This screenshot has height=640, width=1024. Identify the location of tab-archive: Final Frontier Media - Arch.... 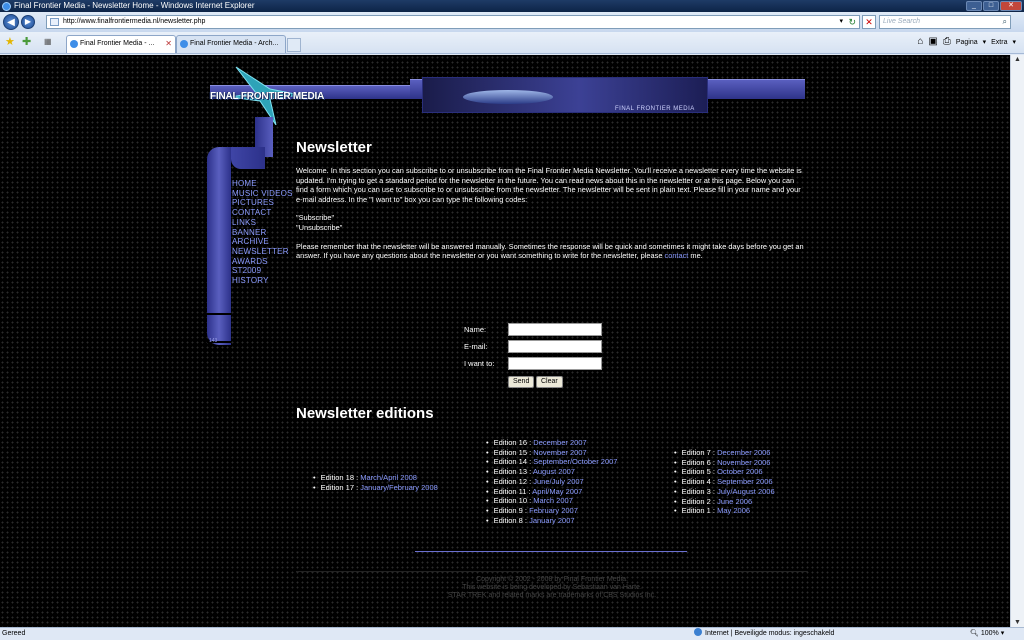
(231, 44).